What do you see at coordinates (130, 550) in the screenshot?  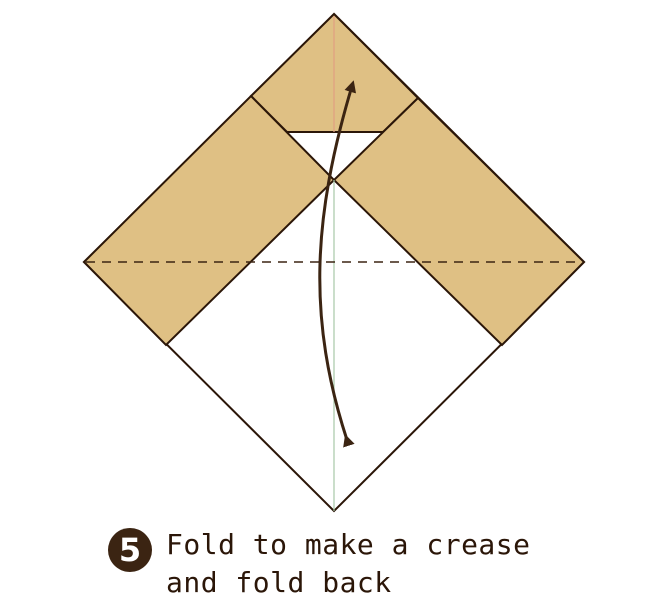 I see `step-number-badge: 5` at bounding box center [130, 550].